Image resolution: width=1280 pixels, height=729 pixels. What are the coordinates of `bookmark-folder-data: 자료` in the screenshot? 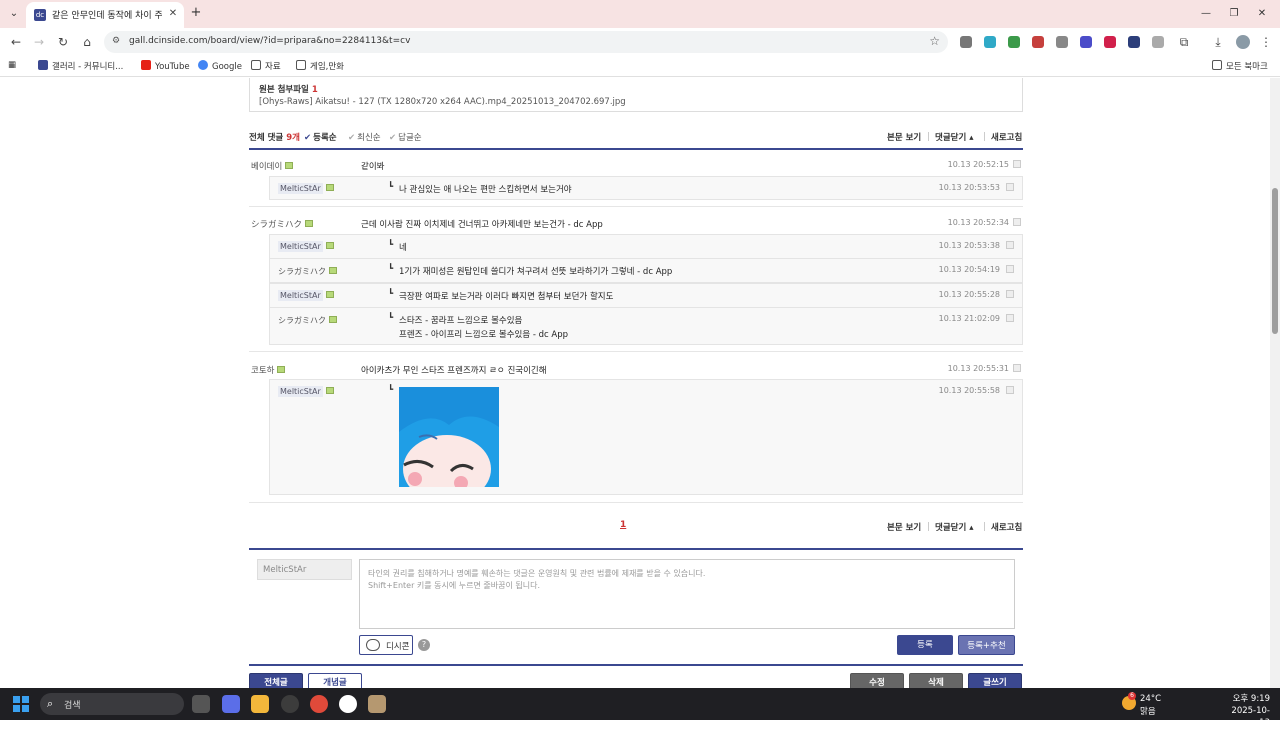 It's located at (266, 66).